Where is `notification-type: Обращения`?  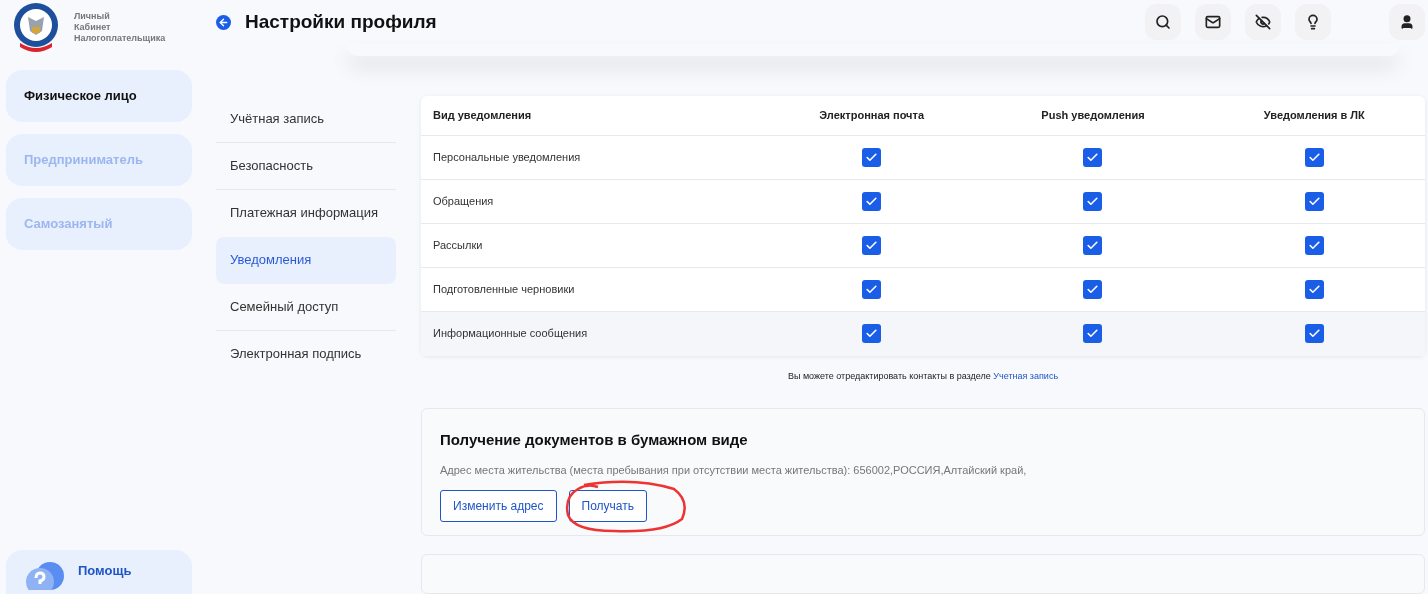
notification-type: Обращения is located at coordinates (463, 201).